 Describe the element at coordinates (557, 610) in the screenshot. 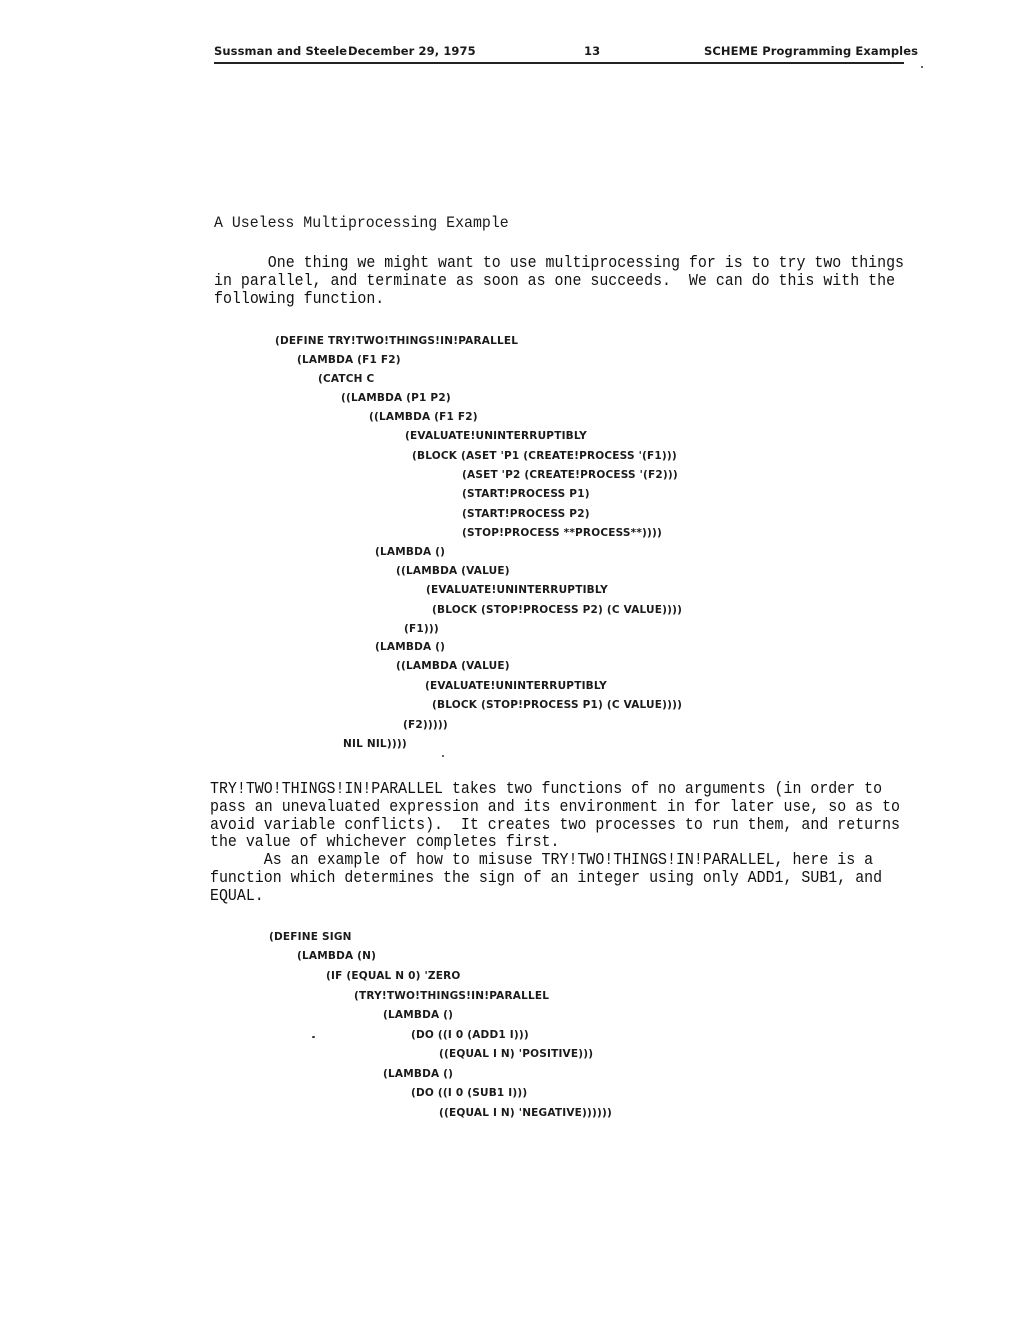

I see `code-line: (BLOCK (STOP!PROCESS P2) (C VALUE))))` at that location.